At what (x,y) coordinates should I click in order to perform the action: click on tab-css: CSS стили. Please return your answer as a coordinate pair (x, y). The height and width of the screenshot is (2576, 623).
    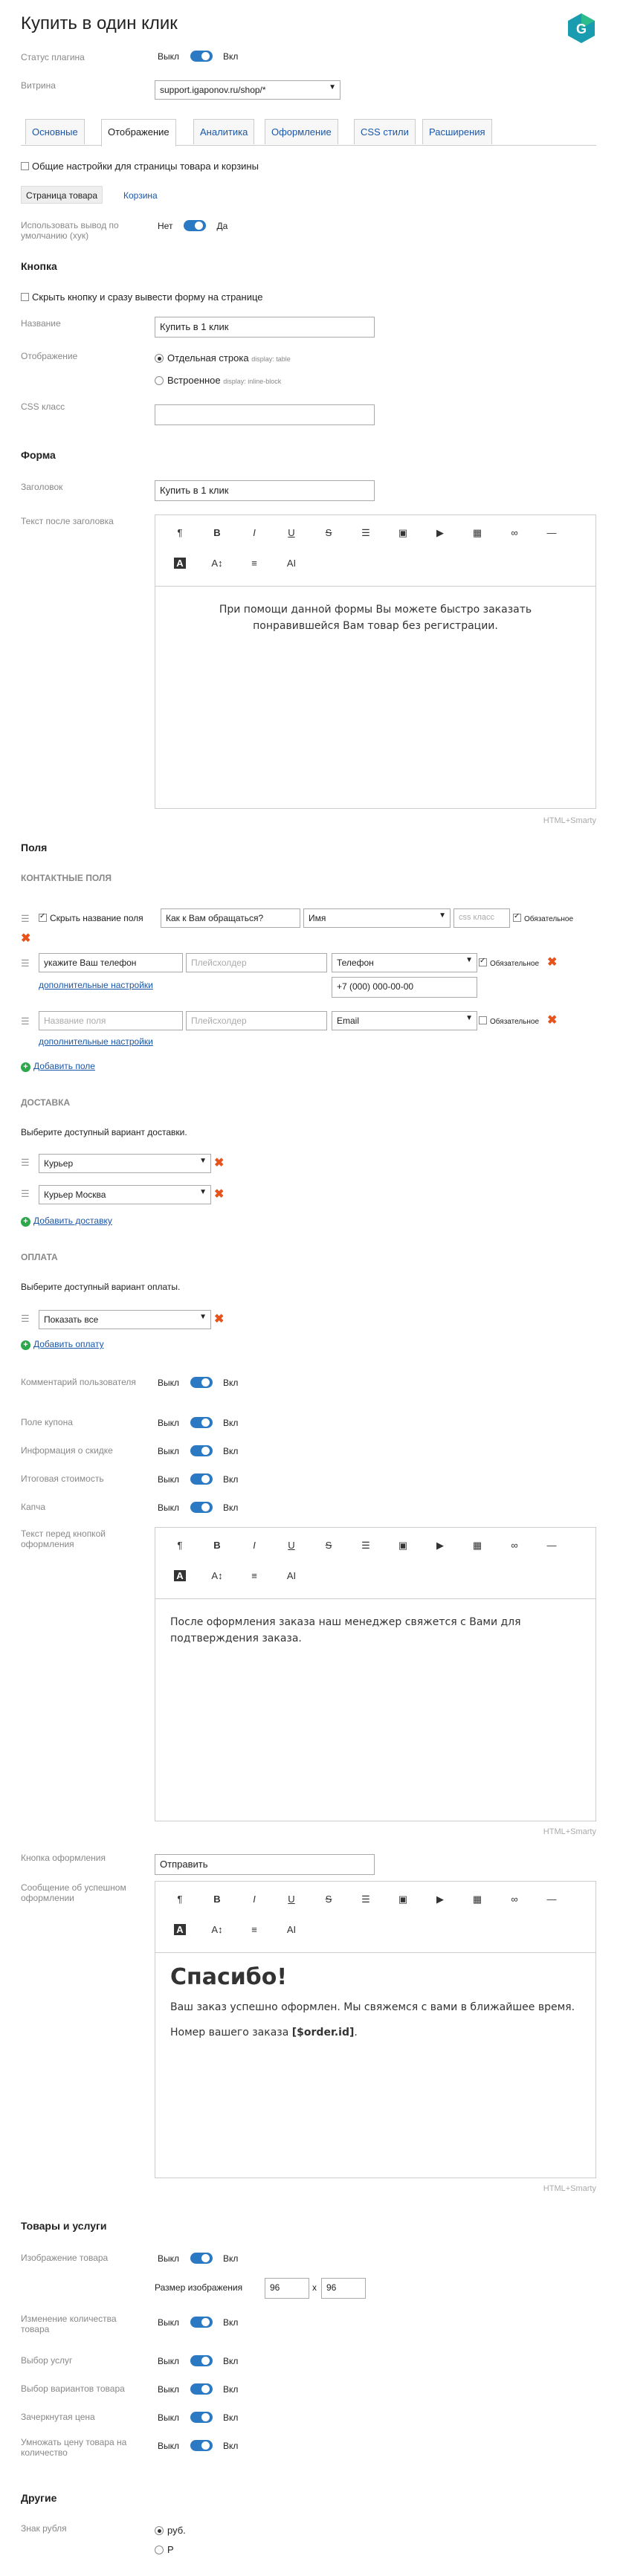
    Looking at the image, I should click on (385, 131).